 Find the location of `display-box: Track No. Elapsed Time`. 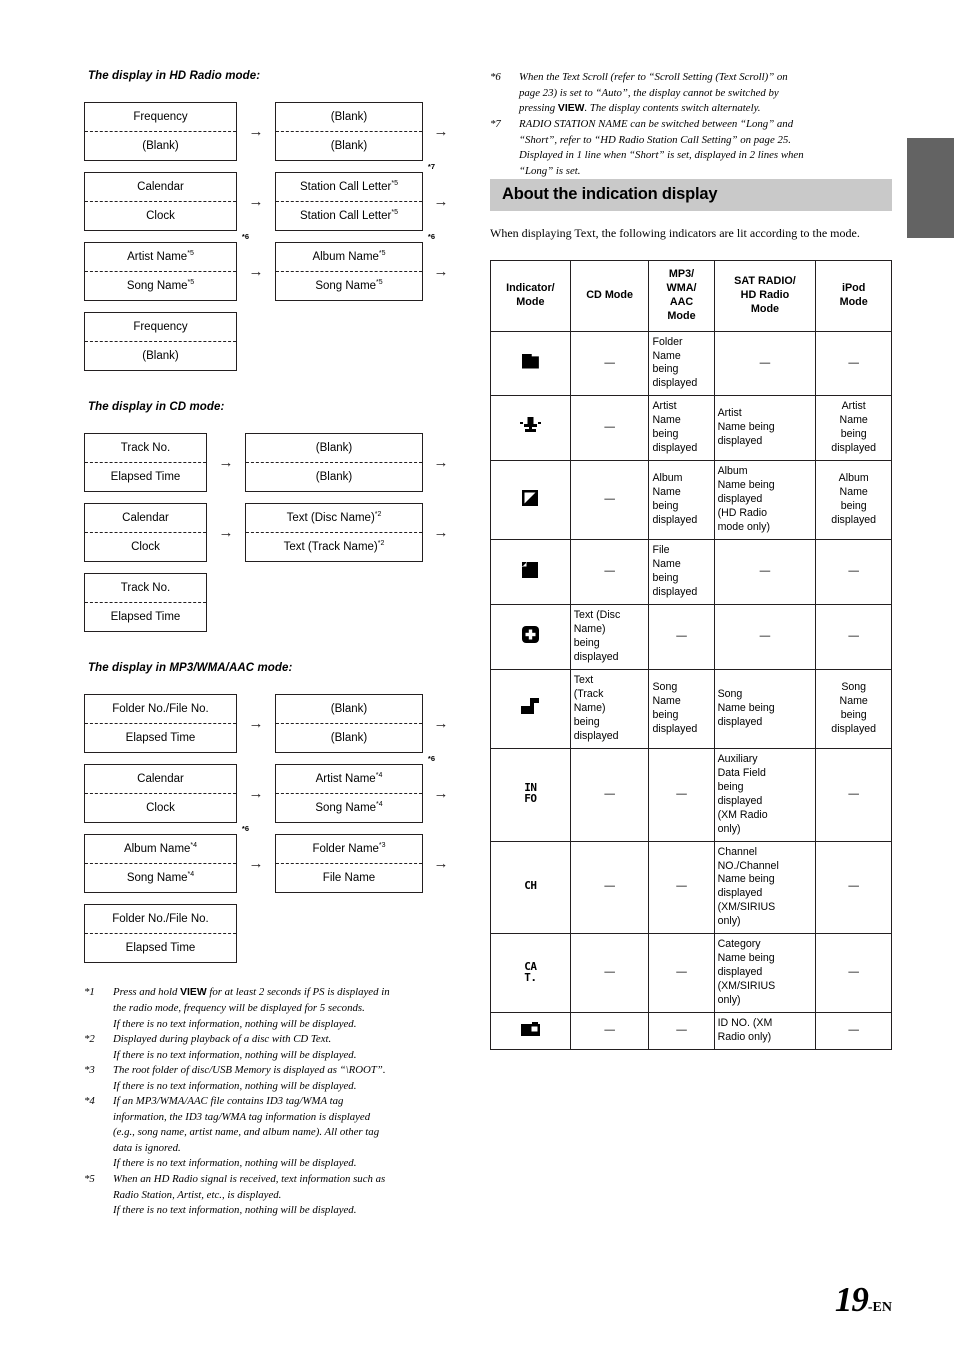

display-box: Track No. Elapsed Time is located at coordinates (145, 602).